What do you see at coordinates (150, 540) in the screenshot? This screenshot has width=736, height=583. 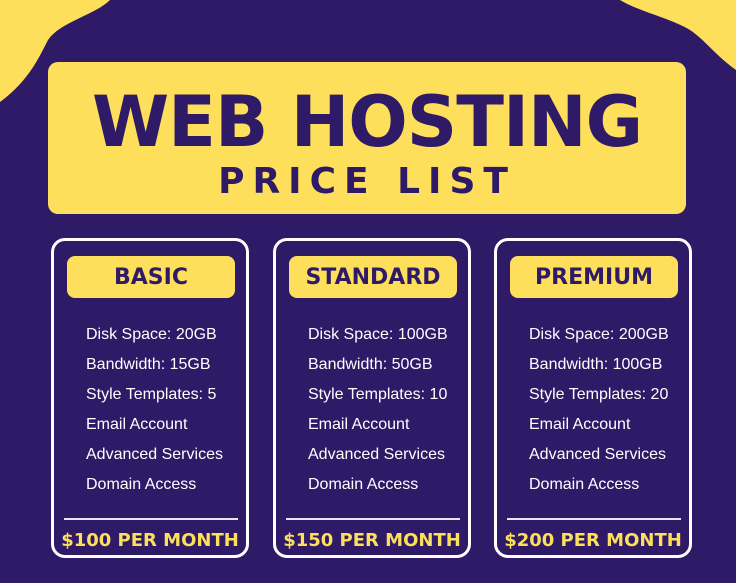 I see `plan-price: $100 PER MONTH` at bounding box center [150, 540].